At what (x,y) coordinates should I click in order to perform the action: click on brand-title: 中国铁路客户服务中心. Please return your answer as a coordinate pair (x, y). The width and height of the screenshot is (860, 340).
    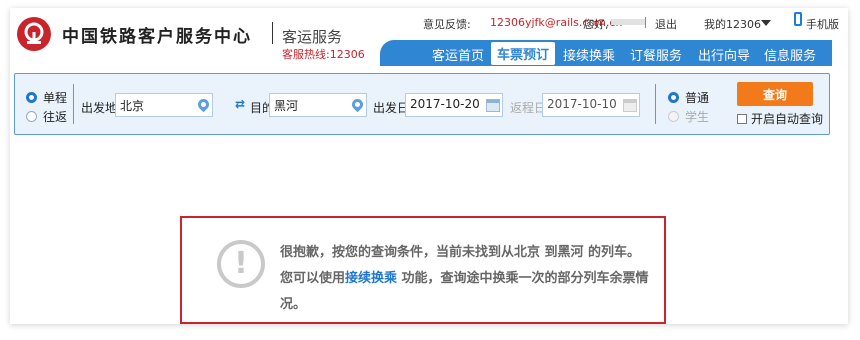
    Looking at the image, I should click on (157, 37).